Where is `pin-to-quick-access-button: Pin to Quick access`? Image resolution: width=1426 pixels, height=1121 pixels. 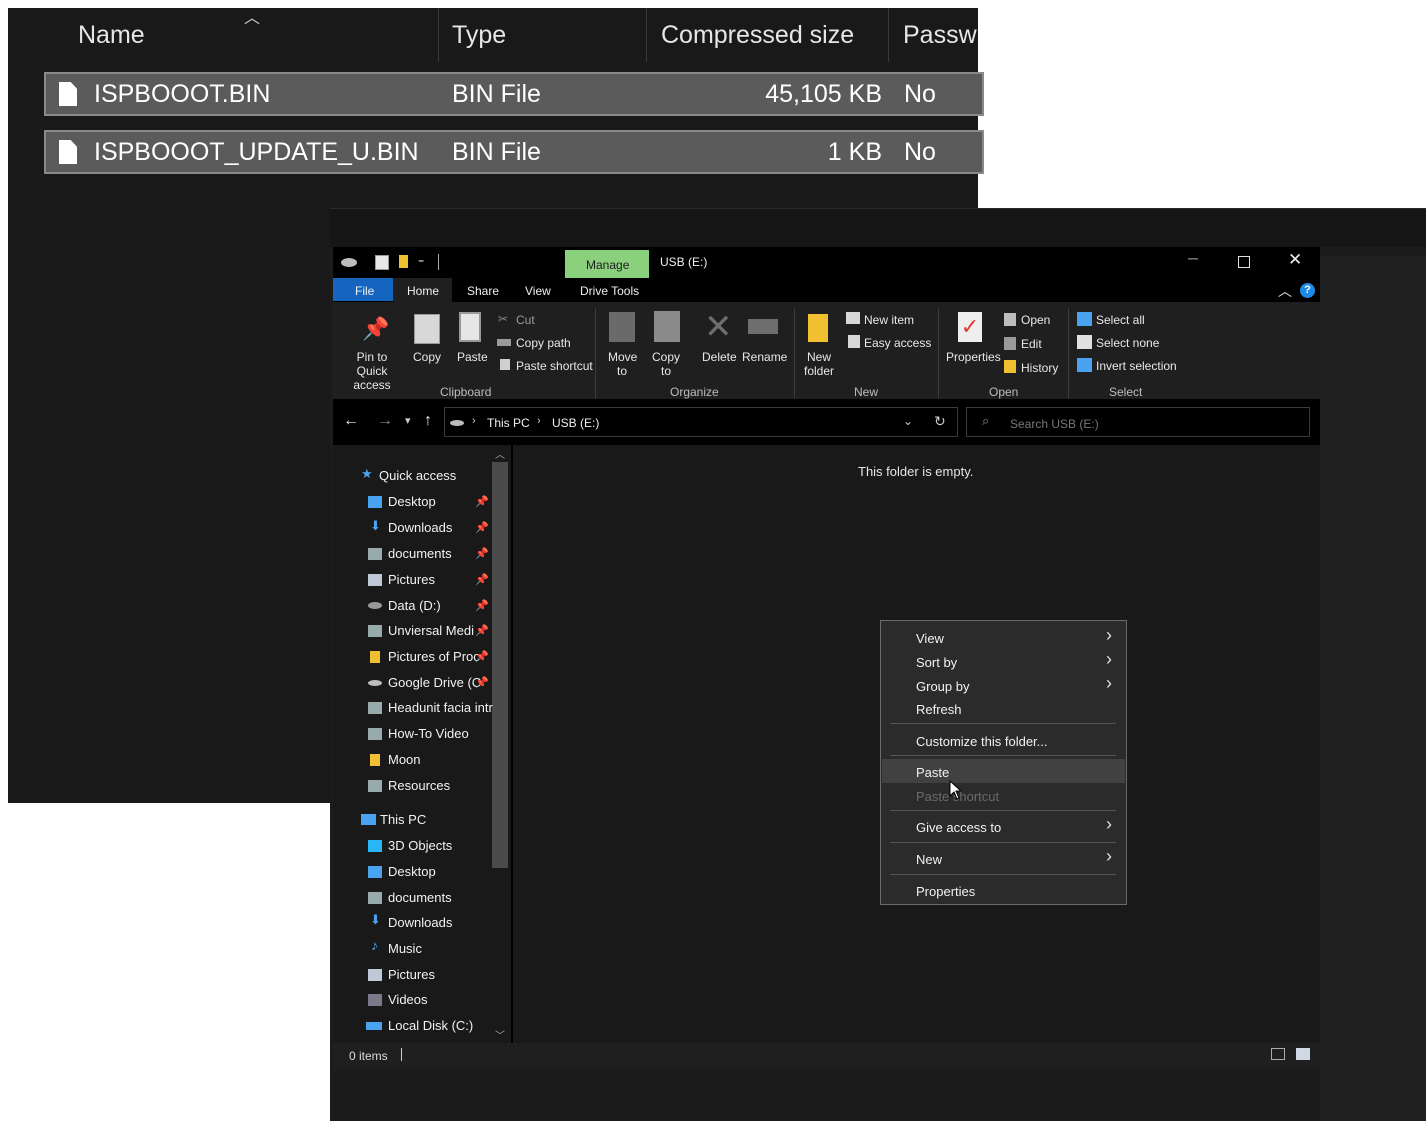 pin-to-quick-access-button: Pin to Quick access is located at coordinates (372, 371).